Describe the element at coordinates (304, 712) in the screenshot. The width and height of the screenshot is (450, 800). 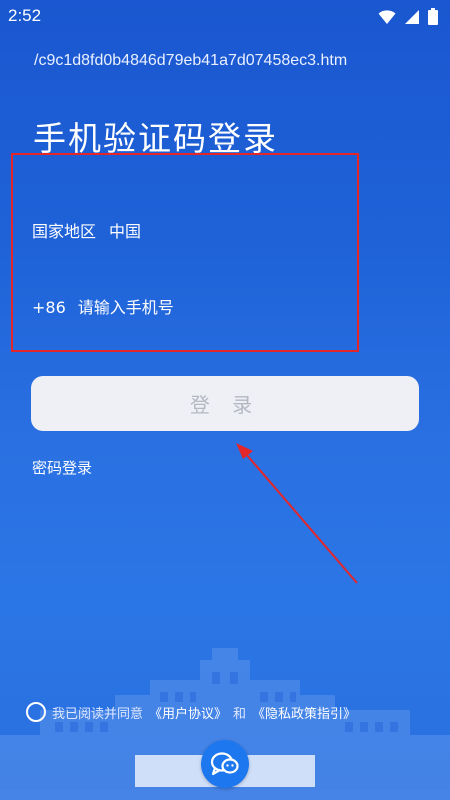
I see `privacy-policy-link: 《隐私政策指引》` at that location.